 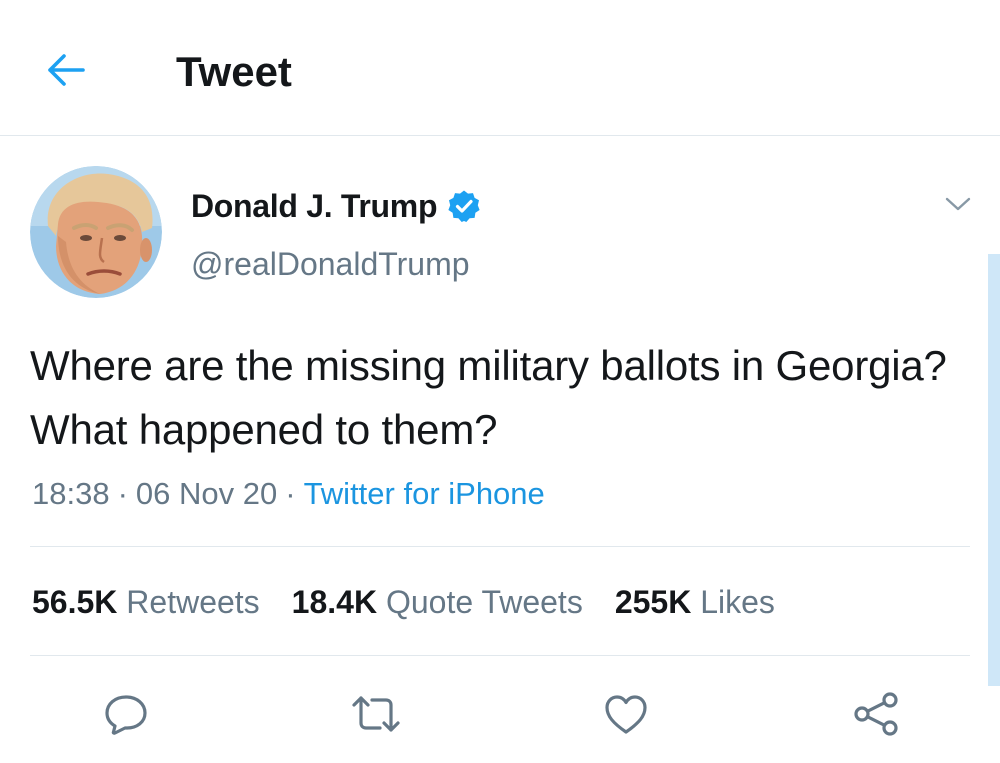 What do you see at coordinates (314, 205) in the screenshot?
I see `author-name: Donald J. Trump` at bounding box center [314, 205].